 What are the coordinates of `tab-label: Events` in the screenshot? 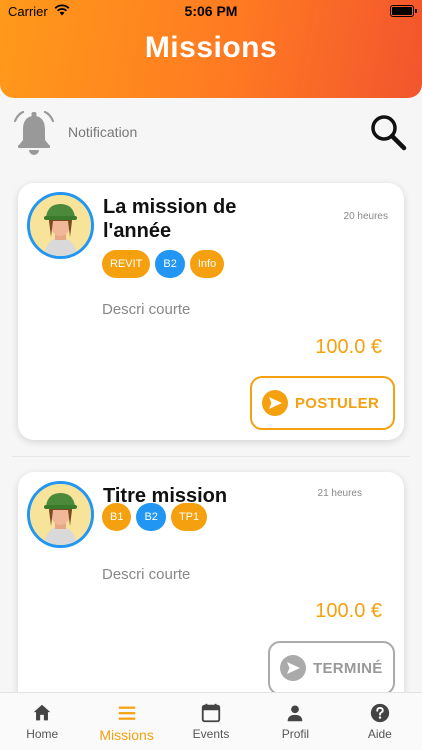 It's located at (211, 734).